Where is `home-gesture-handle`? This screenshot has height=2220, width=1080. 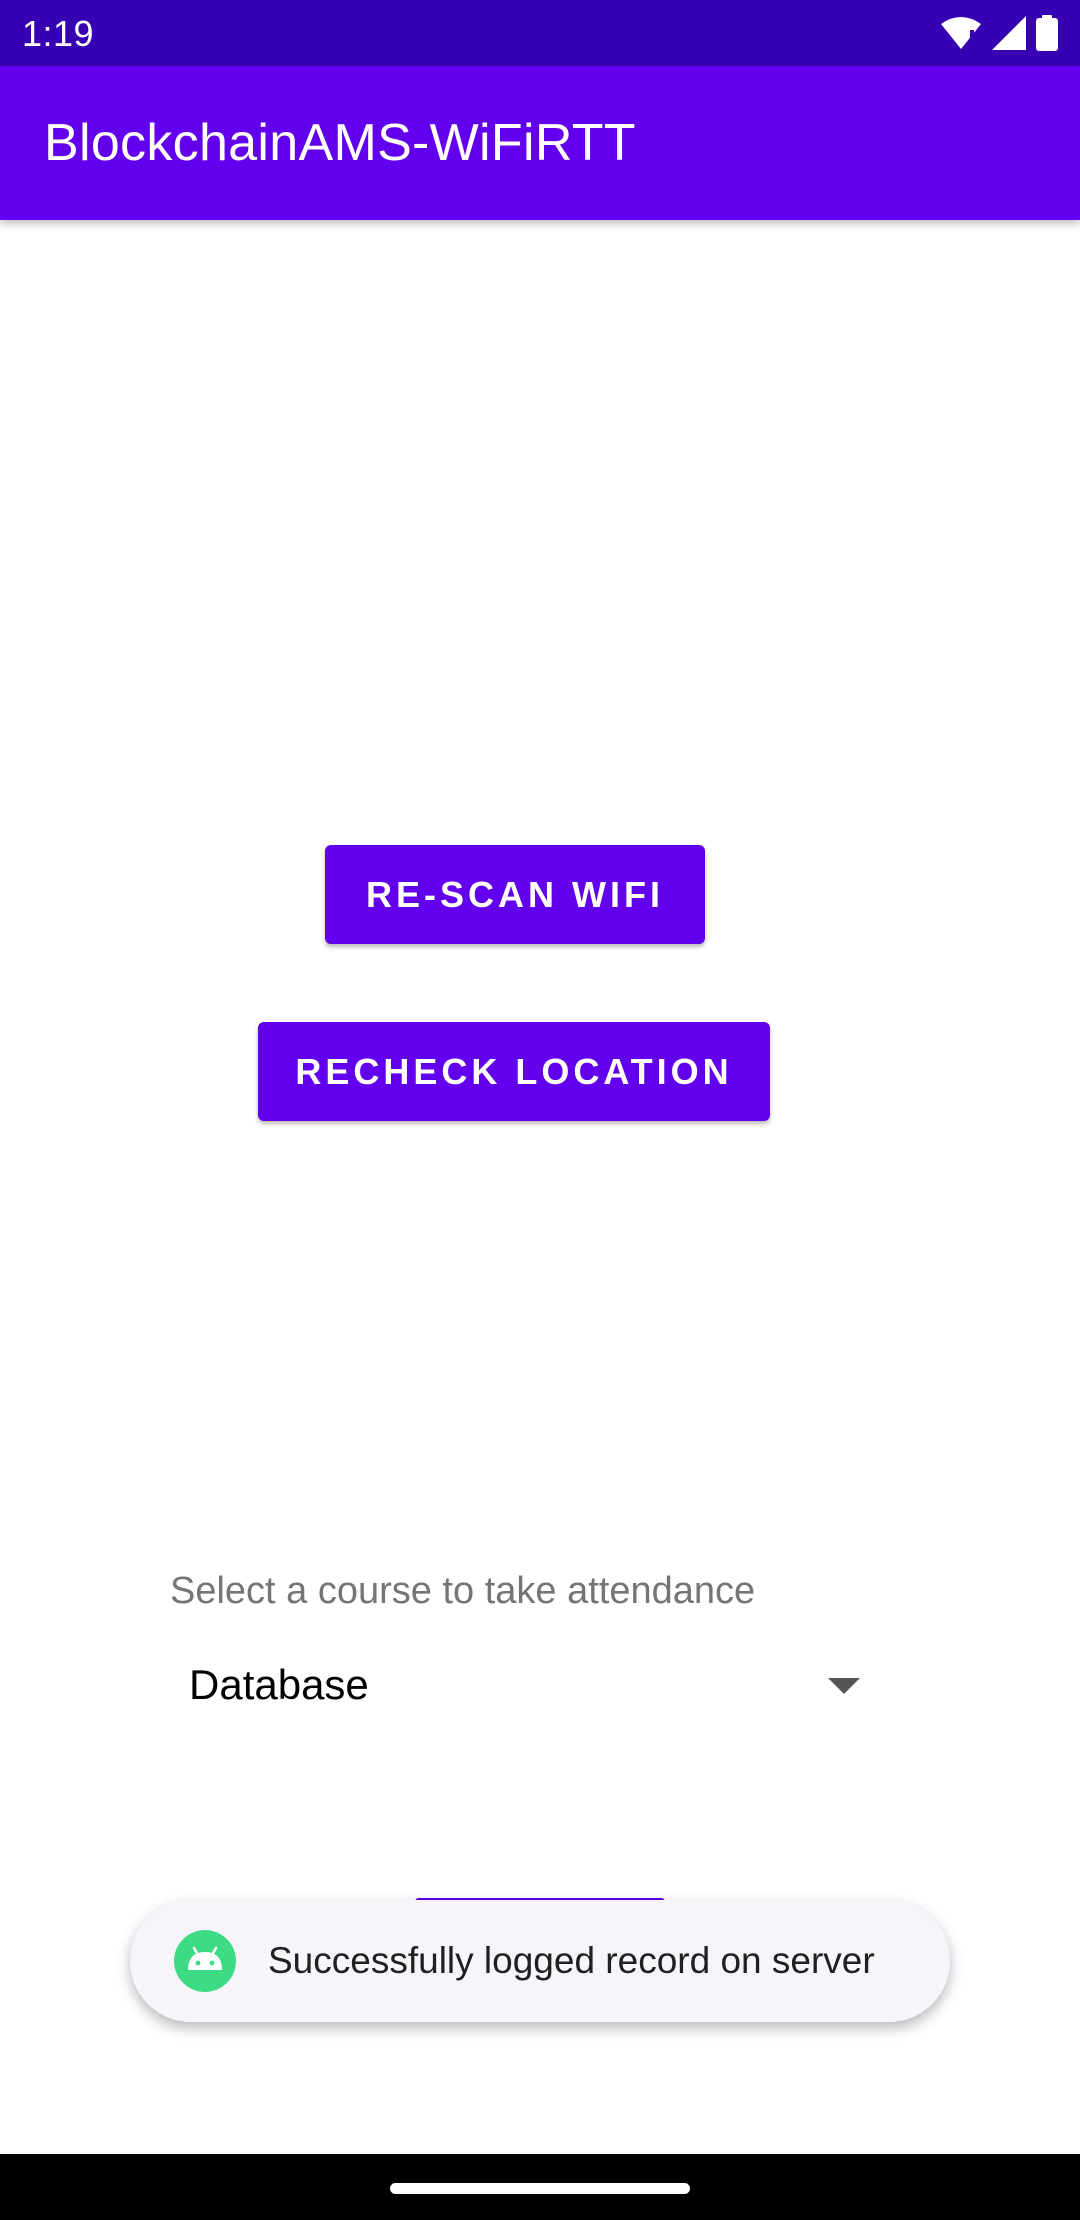
home-gesture-handle is located at coordinates (540, 2188).